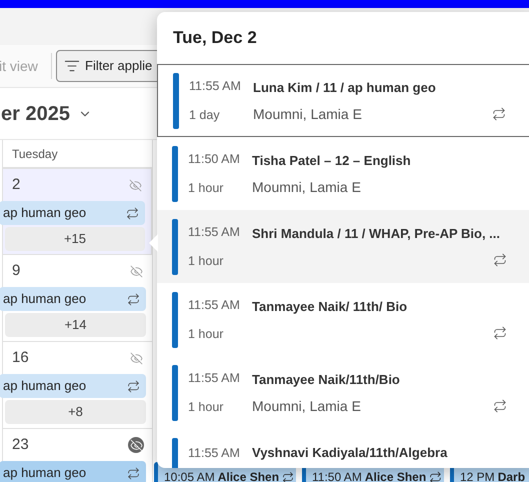 Image resolution: width=529 pixels, height=482 pixels. Describe the element at coordinates (205, 115) in the screenshot. I see `event-duration: 1 day` at that location.